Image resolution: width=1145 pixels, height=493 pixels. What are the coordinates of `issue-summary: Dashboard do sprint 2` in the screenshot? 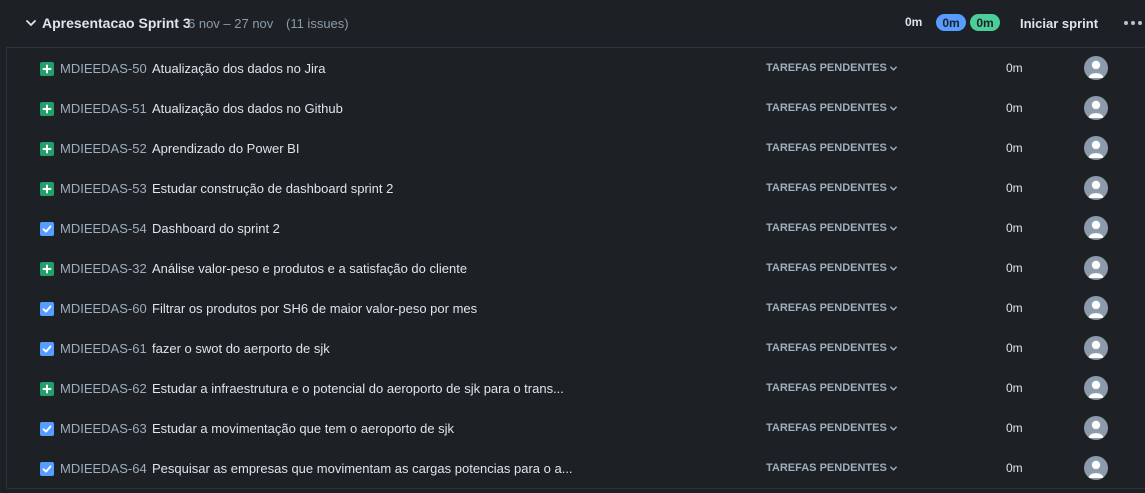 It's located at (216, 228).